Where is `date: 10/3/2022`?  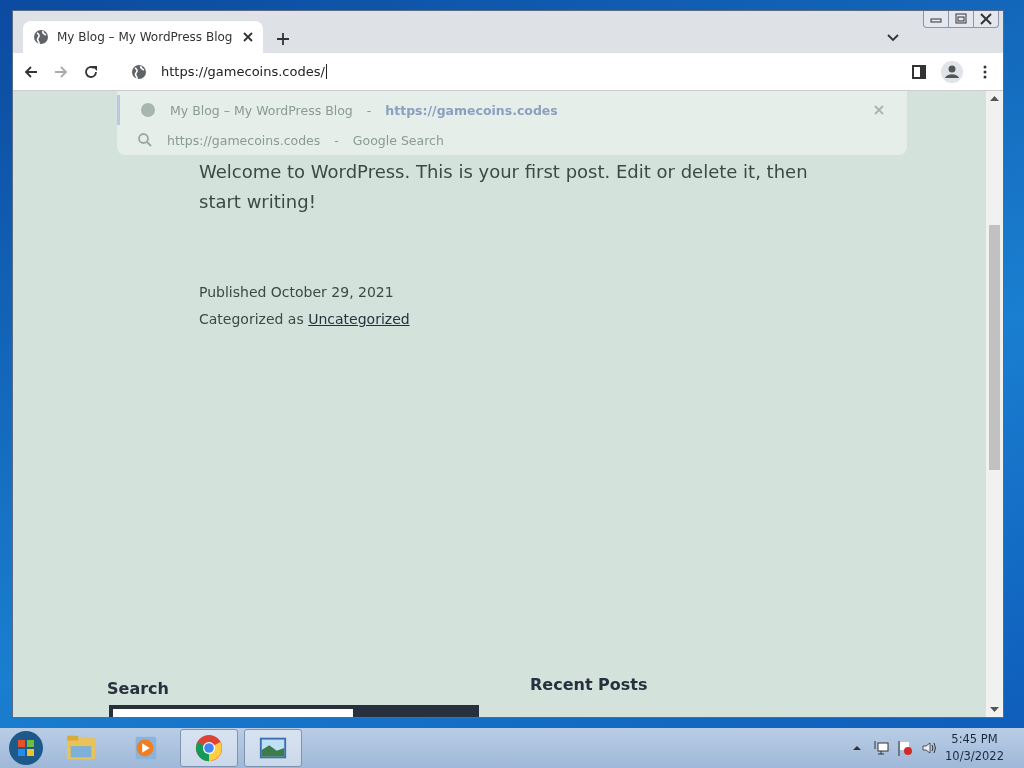 date: 10/3/2022 is located at coordinates (974, 756).